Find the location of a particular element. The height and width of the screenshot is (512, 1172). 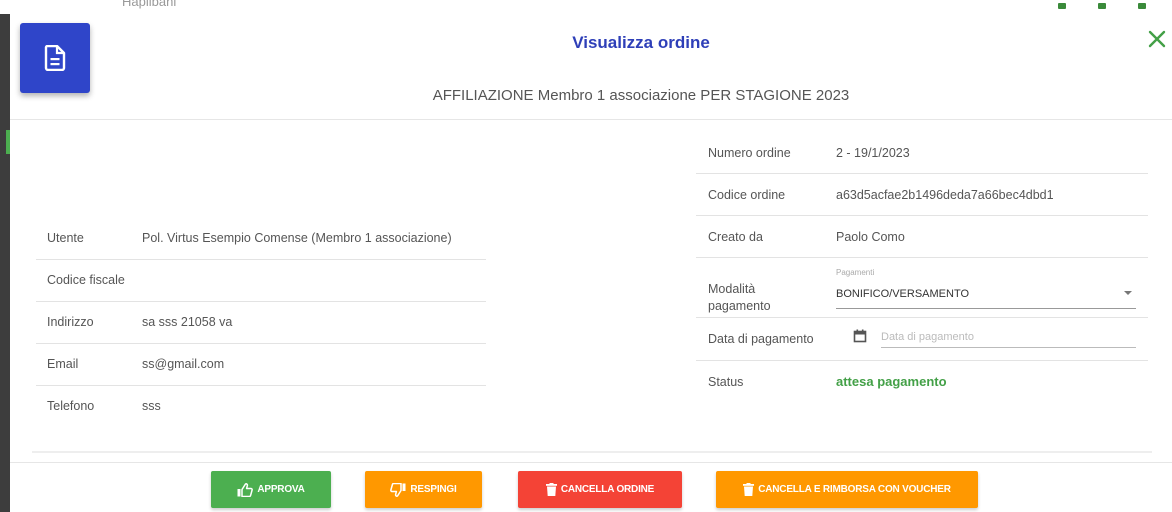

field-label: Codice ordine is located at coordinates (747, 195).